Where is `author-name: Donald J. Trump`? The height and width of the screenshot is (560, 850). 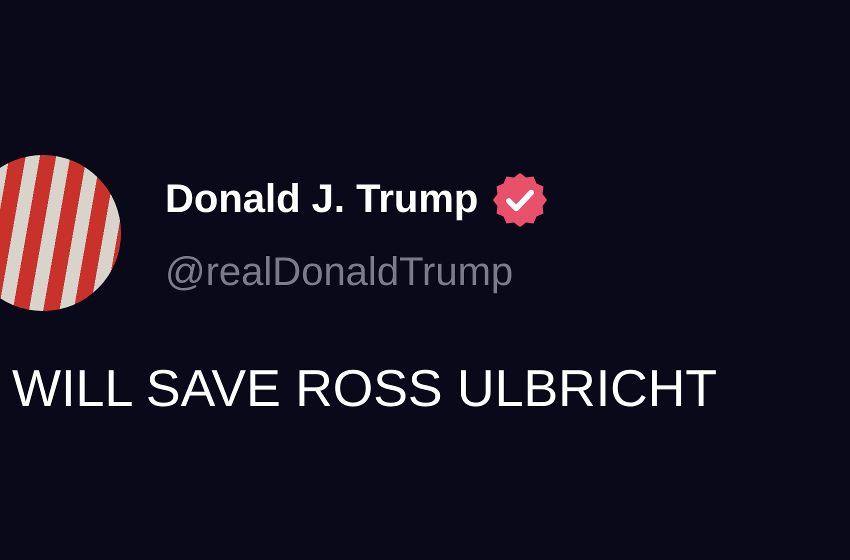 author-name: Donald J. Trump is located at coordinates (321, 199).